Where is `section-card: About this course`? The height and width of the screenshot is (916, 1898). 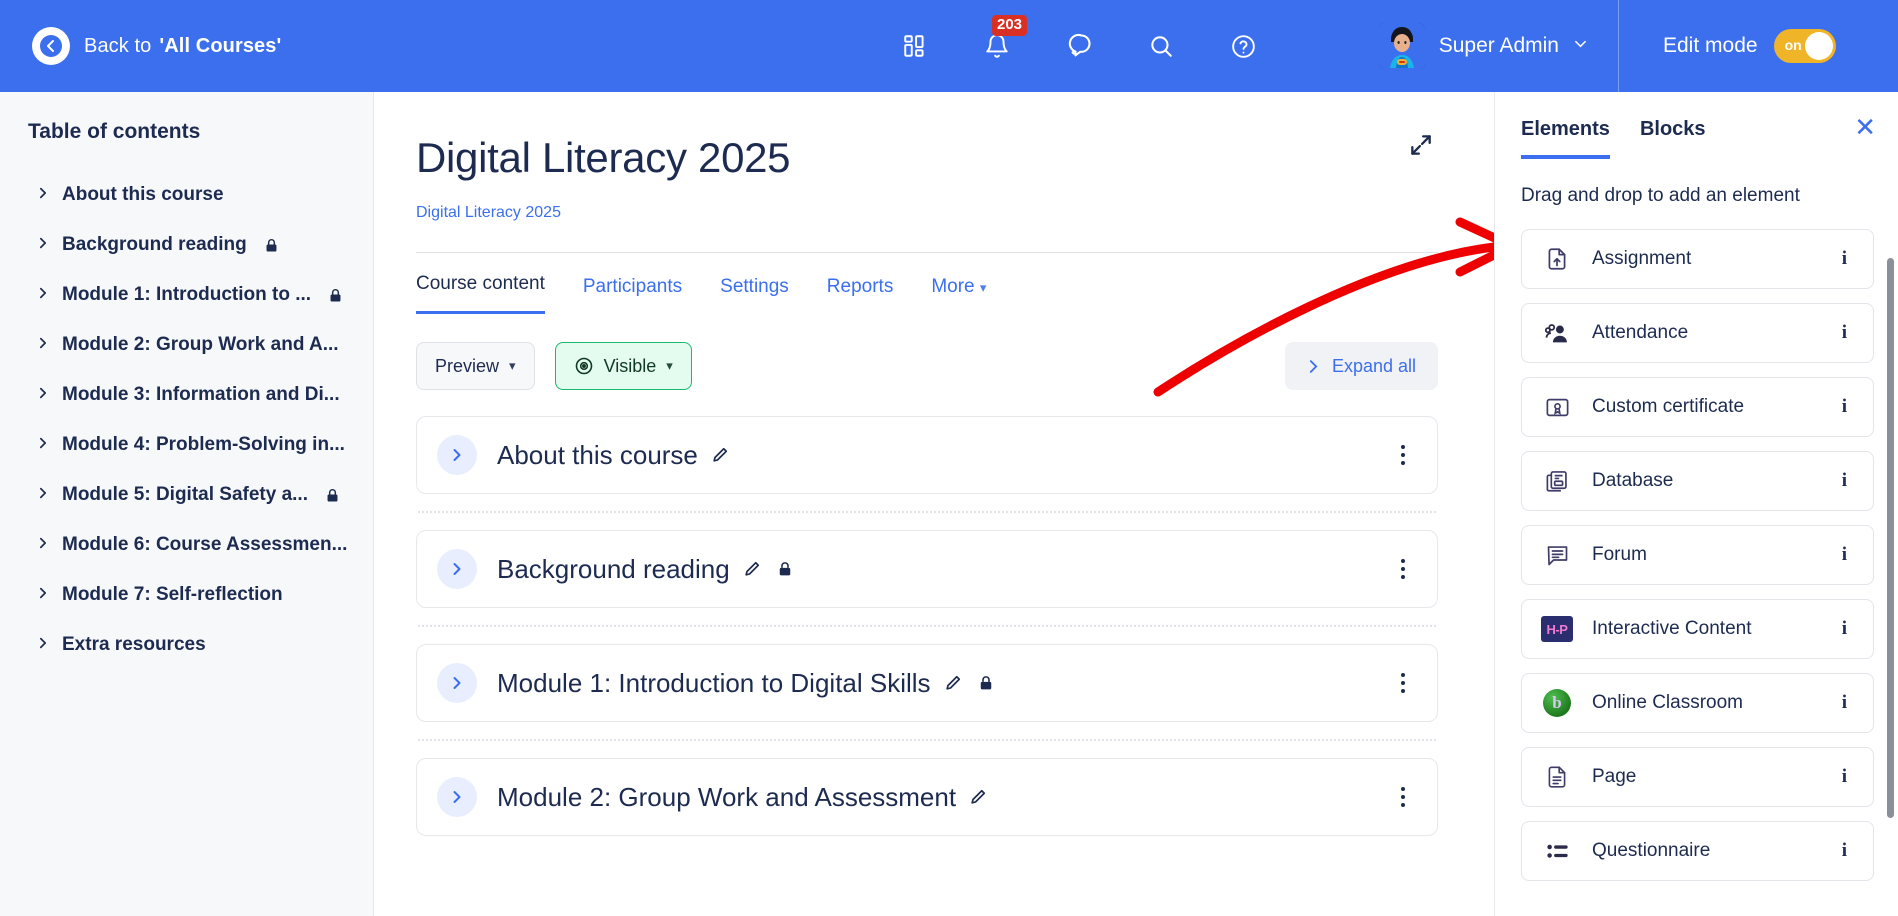 section-card: About this course is located at coordinates (927, 455).